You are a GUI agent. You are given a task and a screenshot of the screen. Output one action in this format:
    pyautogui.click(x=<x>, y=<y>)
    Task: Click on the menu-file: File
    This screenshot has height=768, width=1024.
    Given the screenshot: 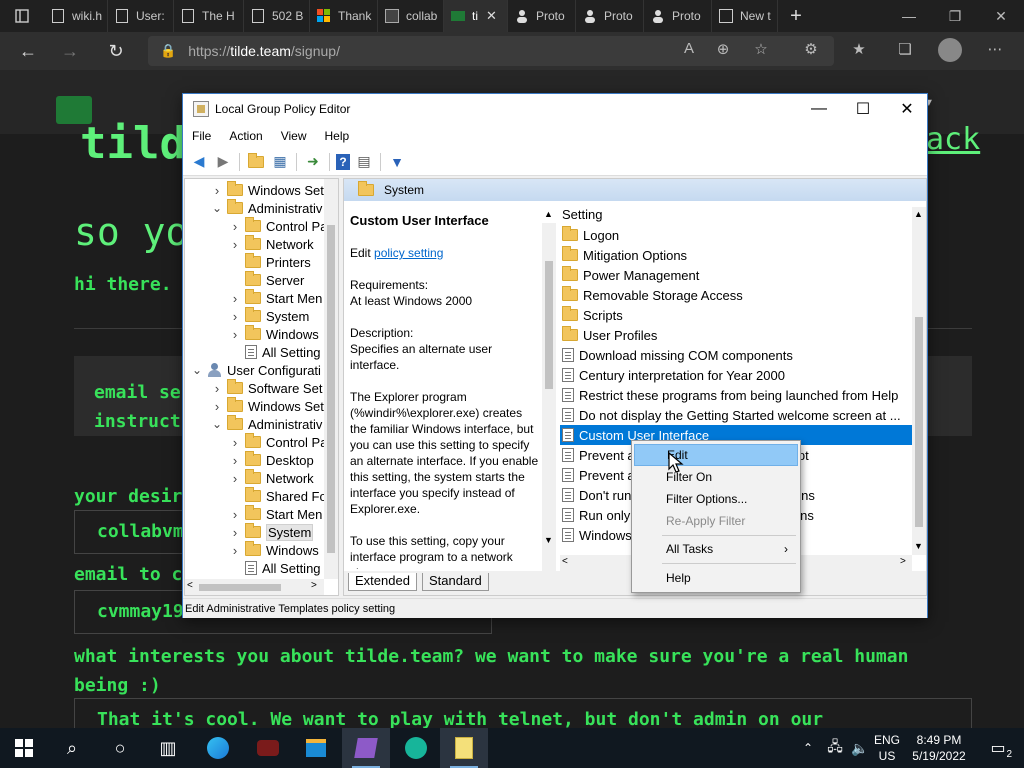 What is the action you would take?
    pyautogui.click(x=201, y=136)
    